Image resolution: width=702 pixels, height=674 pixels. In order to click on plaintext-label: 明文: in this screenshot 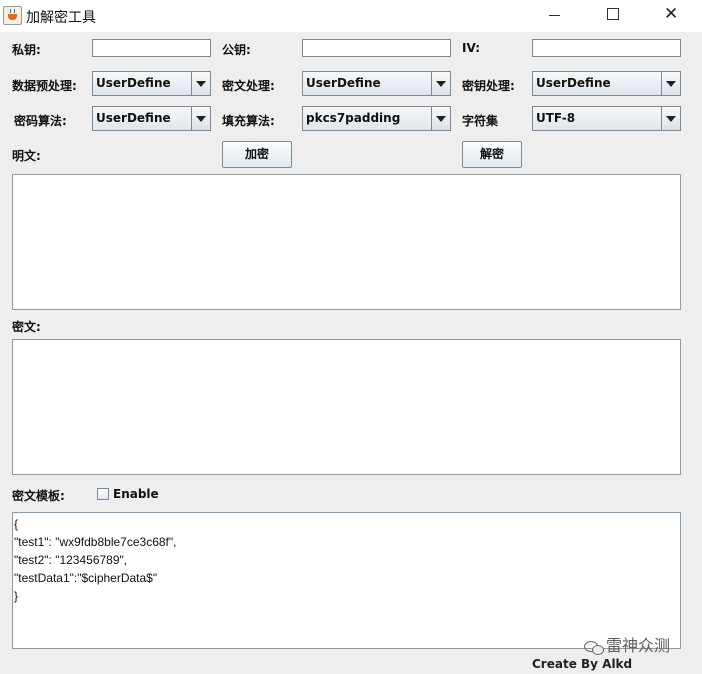, I will do `click(26, 156)`.